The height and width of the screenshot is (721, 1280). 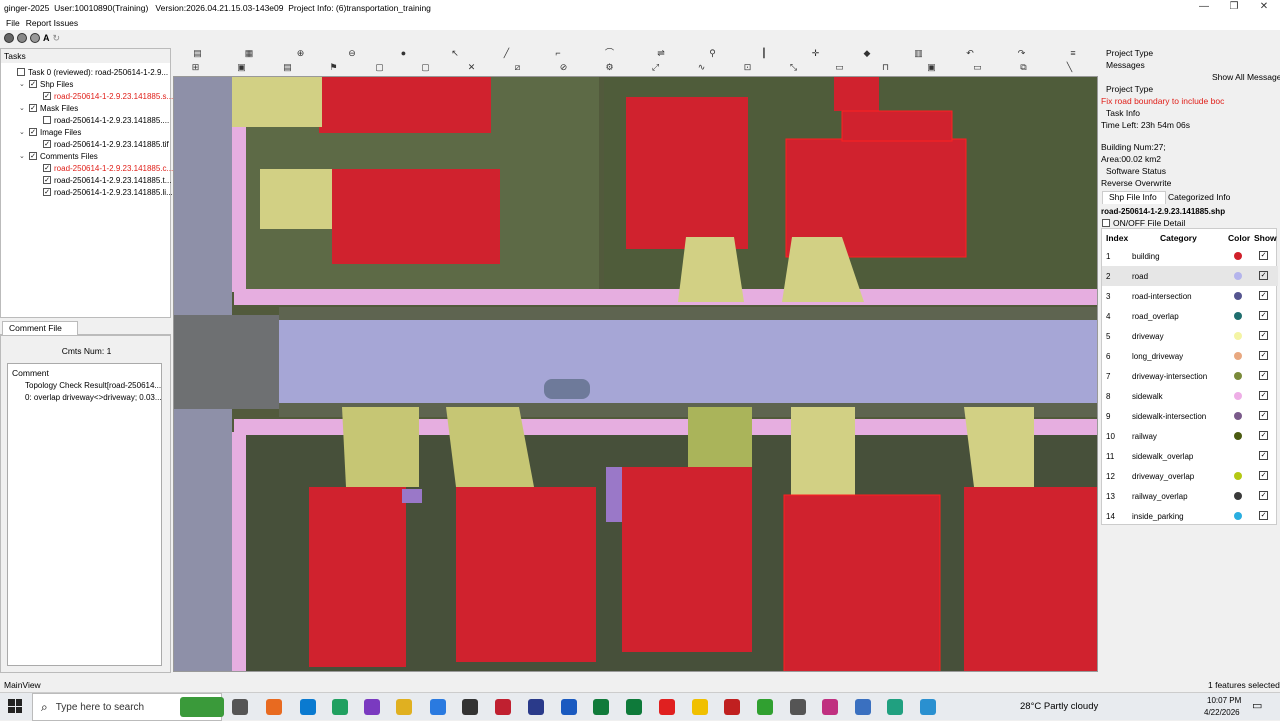 What do you see at coordinates (634, 707) in the screenshot?
I see `project-icon` at bounding box center [634, 707].